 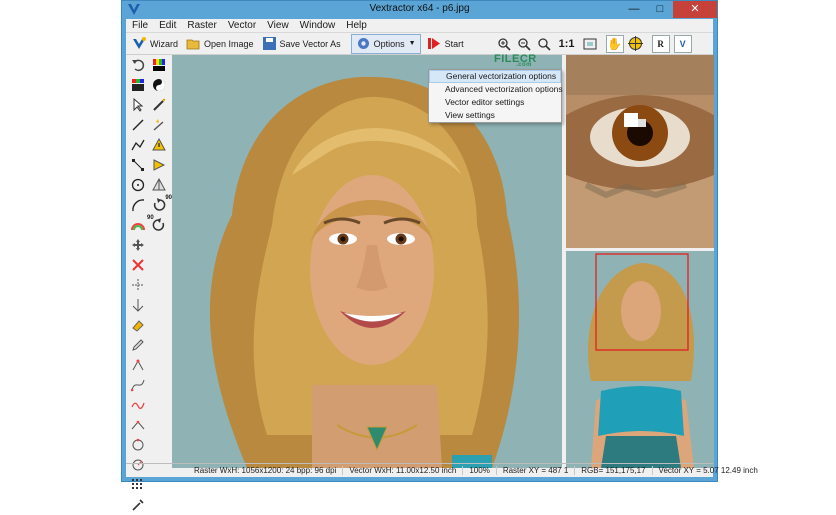 I want to click on rainbow-tool, so click(x=138, y=225).